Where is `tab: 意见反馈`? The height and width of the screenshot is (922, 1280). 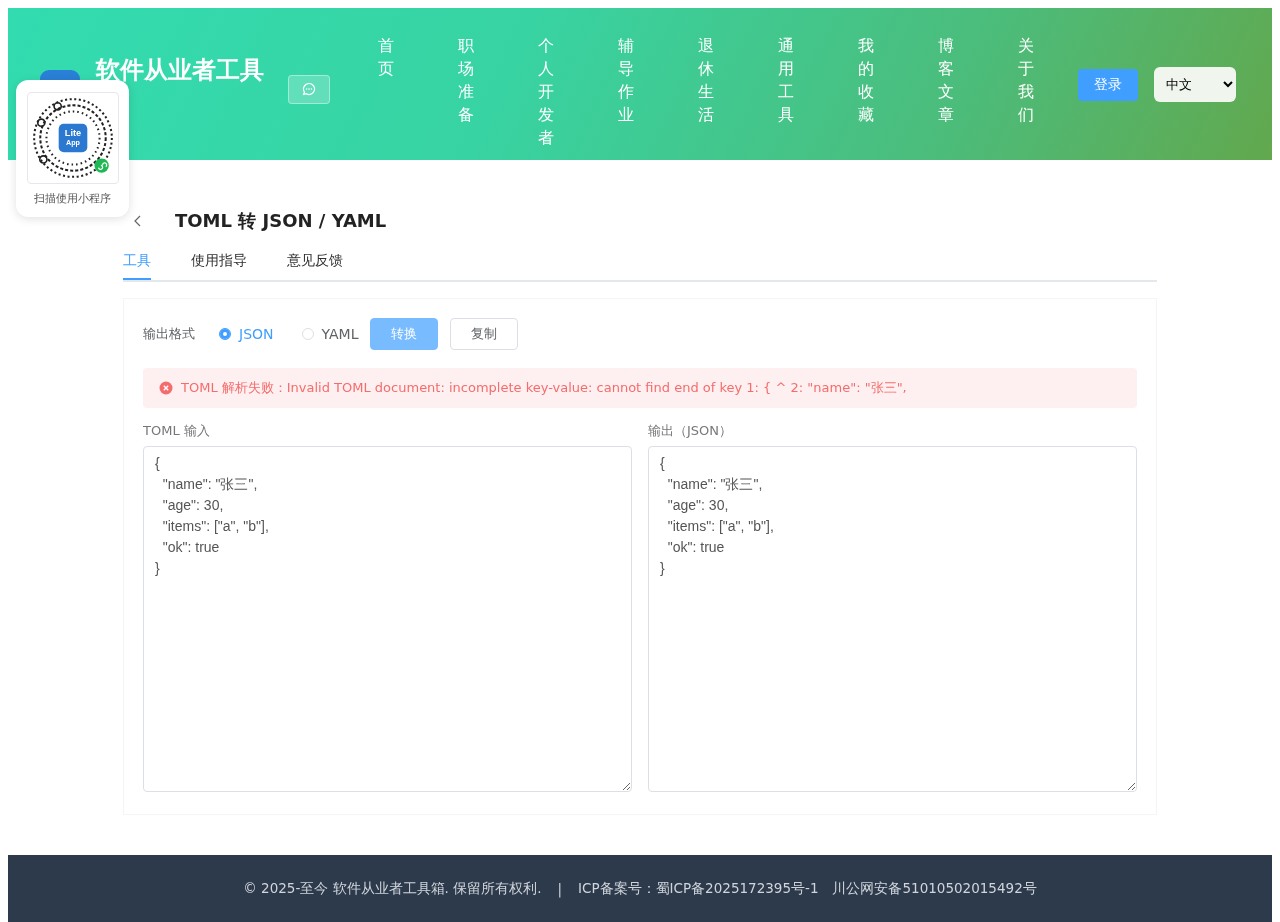
tab: 意见反馈 is located at coordinates (315, 266).